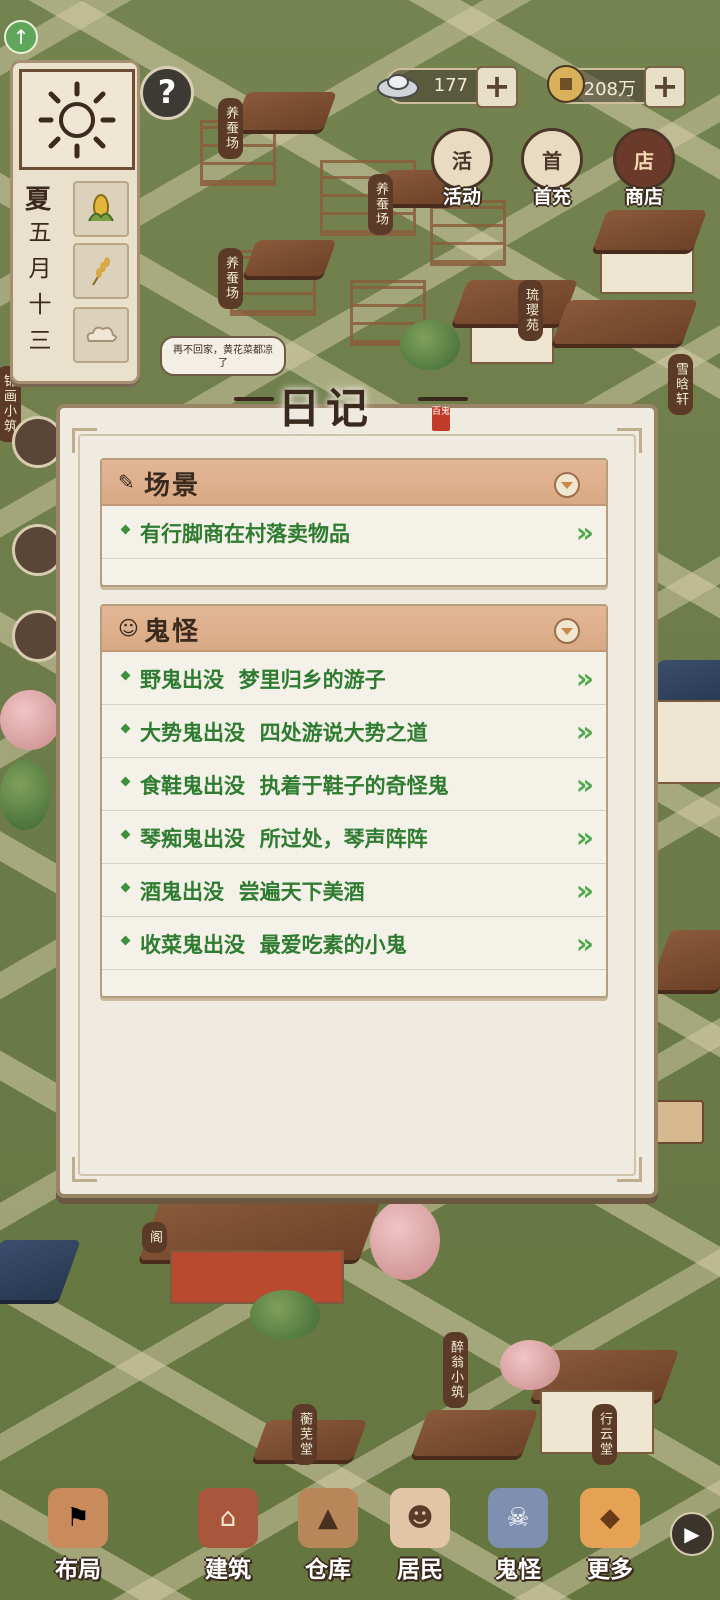 This screenshot has width=720, height=1600. Describe the element at coordinates (126, 482) in the screenshot. I see `brush-icon: ✎` at that location.